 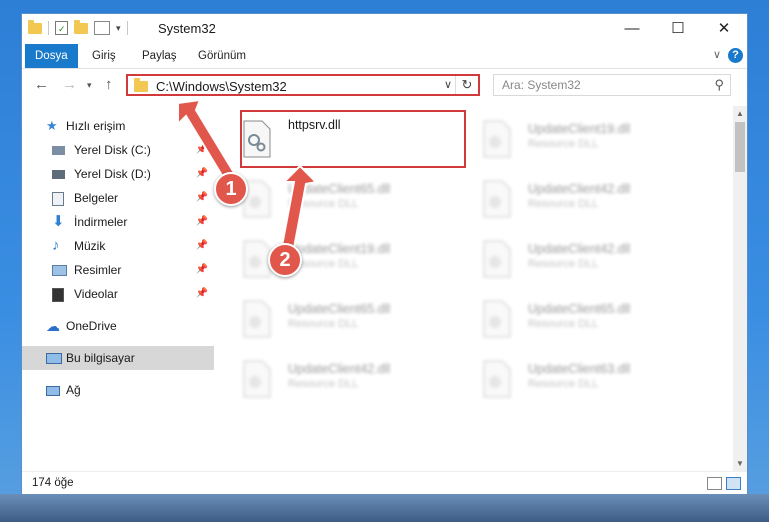 What do you see at coordinates (714, 483) in the screenshot?
I see `details-view-icon` at bounding box center [714, 483].